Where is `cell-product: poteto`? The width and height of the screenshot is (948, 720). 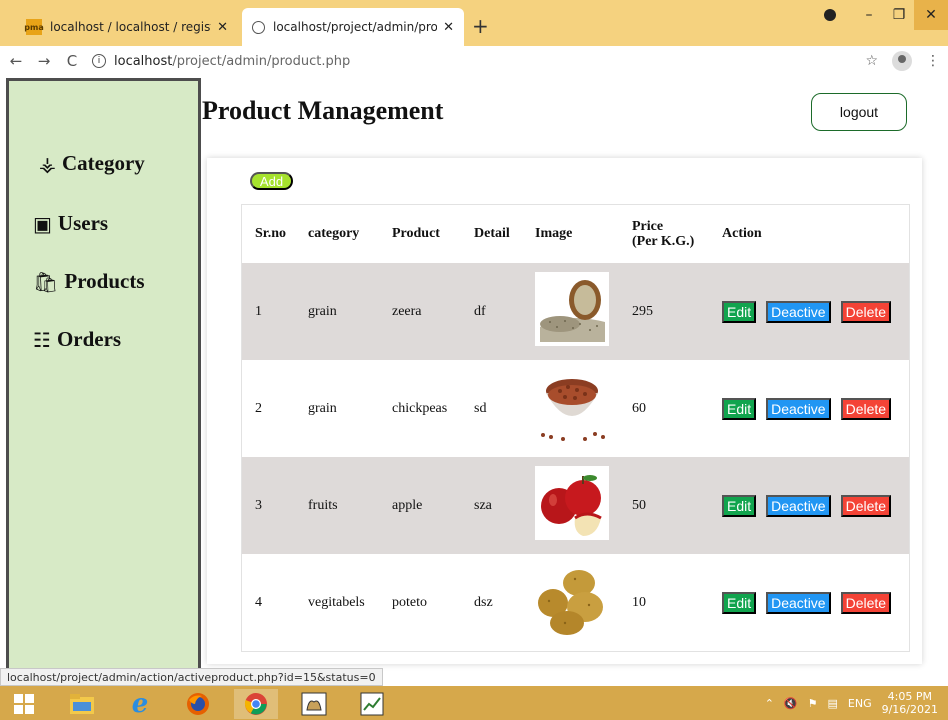 cell-product: poteto is located at coordinates (409, 602).